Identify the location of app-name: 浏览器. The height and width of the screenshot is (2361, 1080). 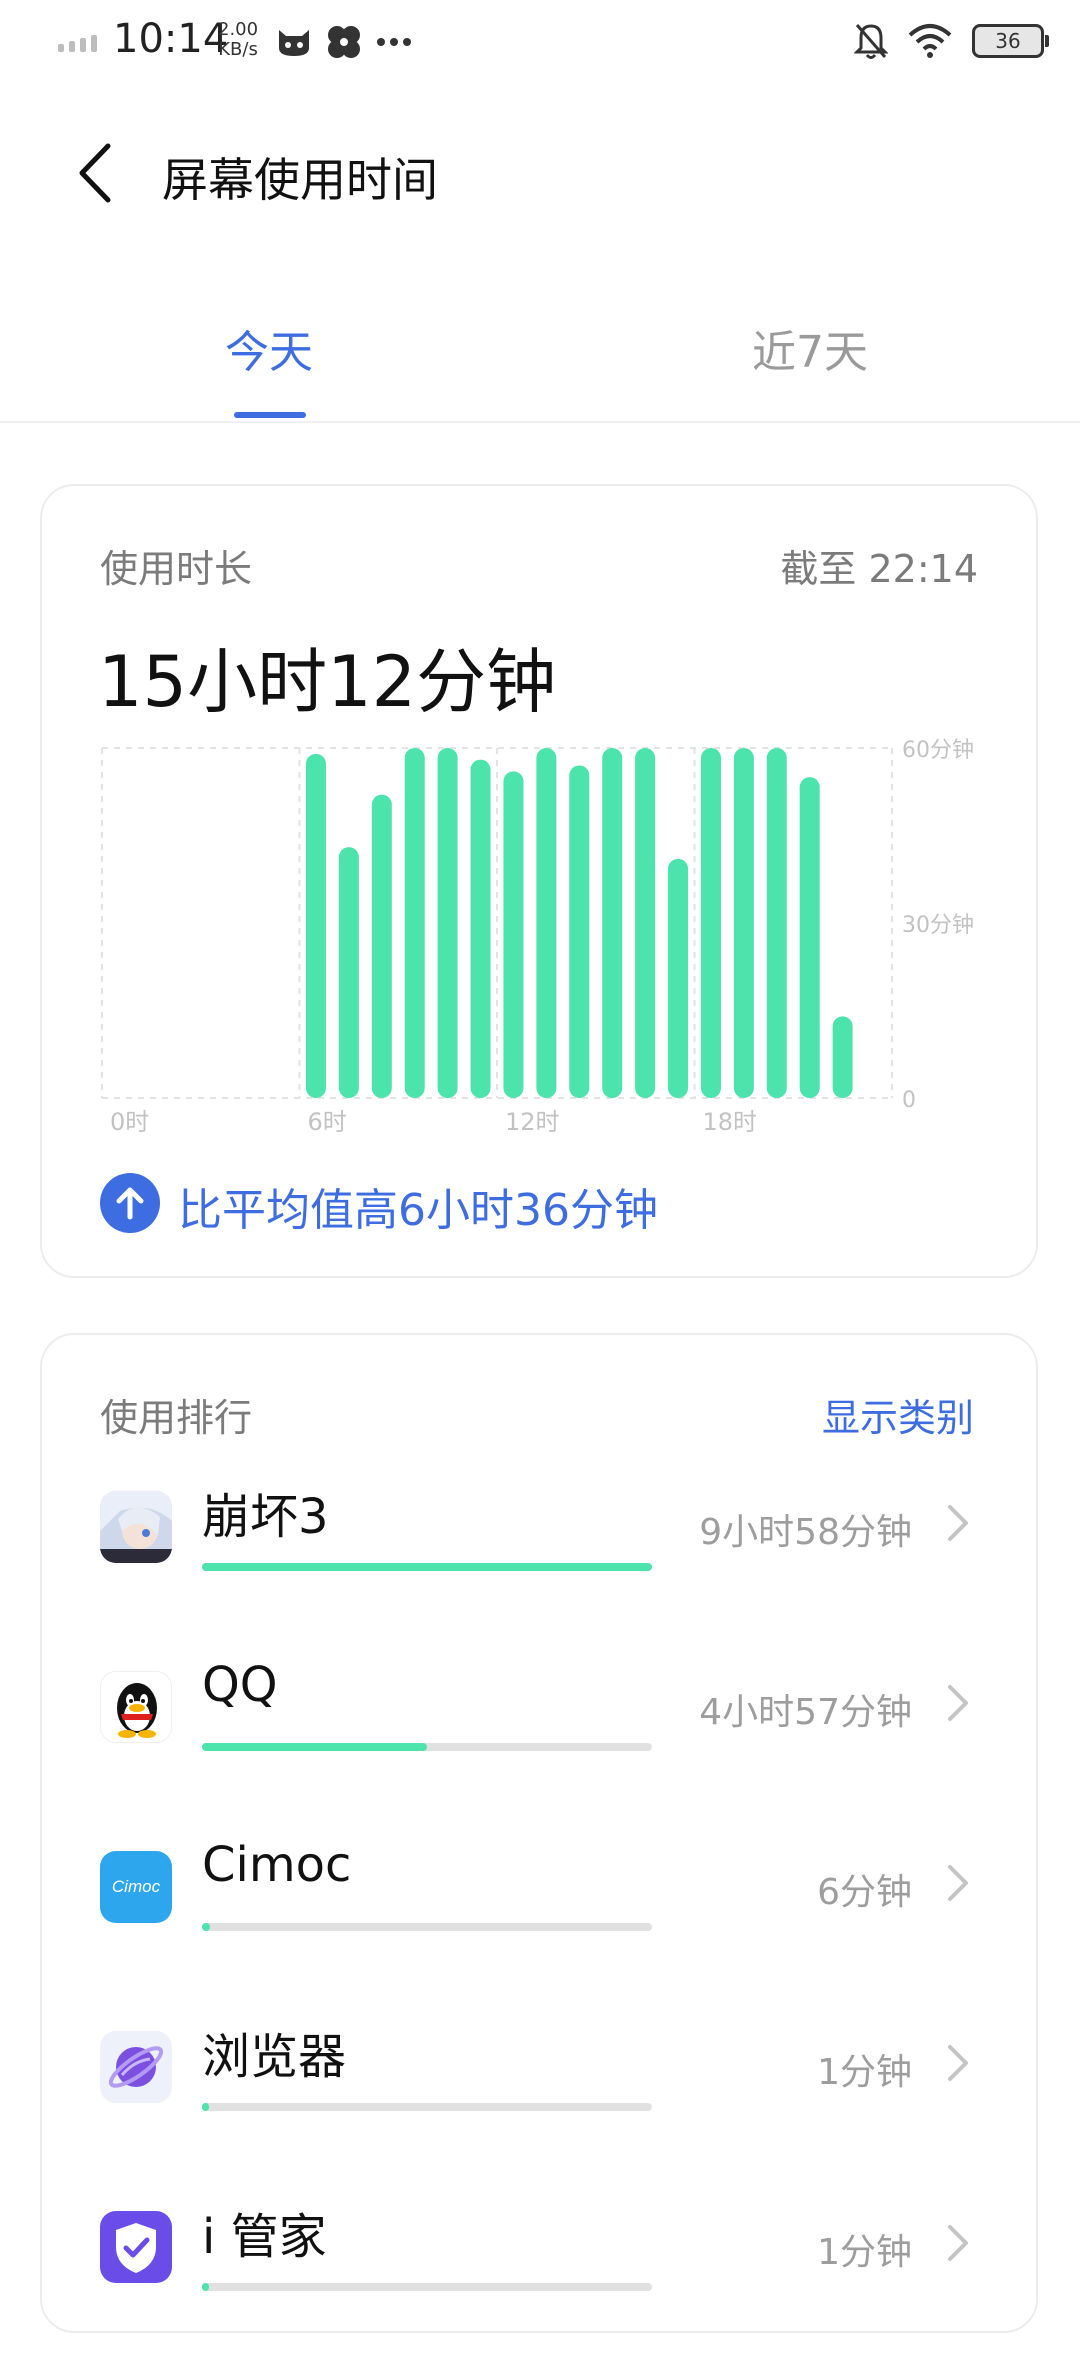
(274, 2057).